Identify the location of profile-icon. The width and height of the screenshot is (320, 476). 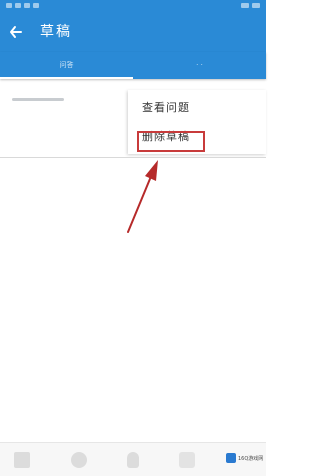
(187, 460).